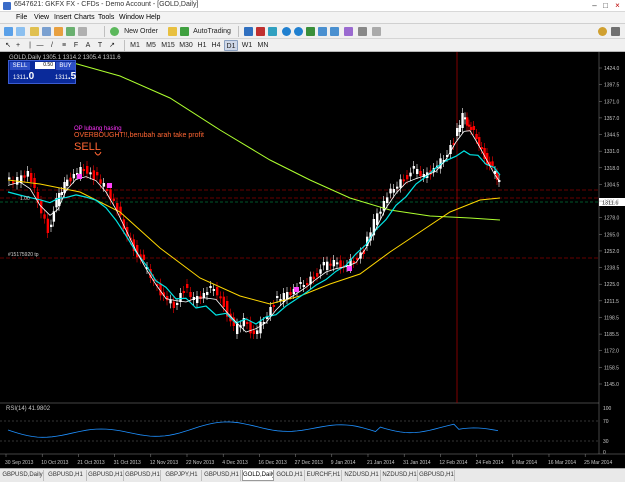 The height and width of the screenshot is (482, 625). What do you see at coordinates (612, 119) in the screenshot?
I see `price-axis-label: 1357.0` at bounding box center [612, 119].